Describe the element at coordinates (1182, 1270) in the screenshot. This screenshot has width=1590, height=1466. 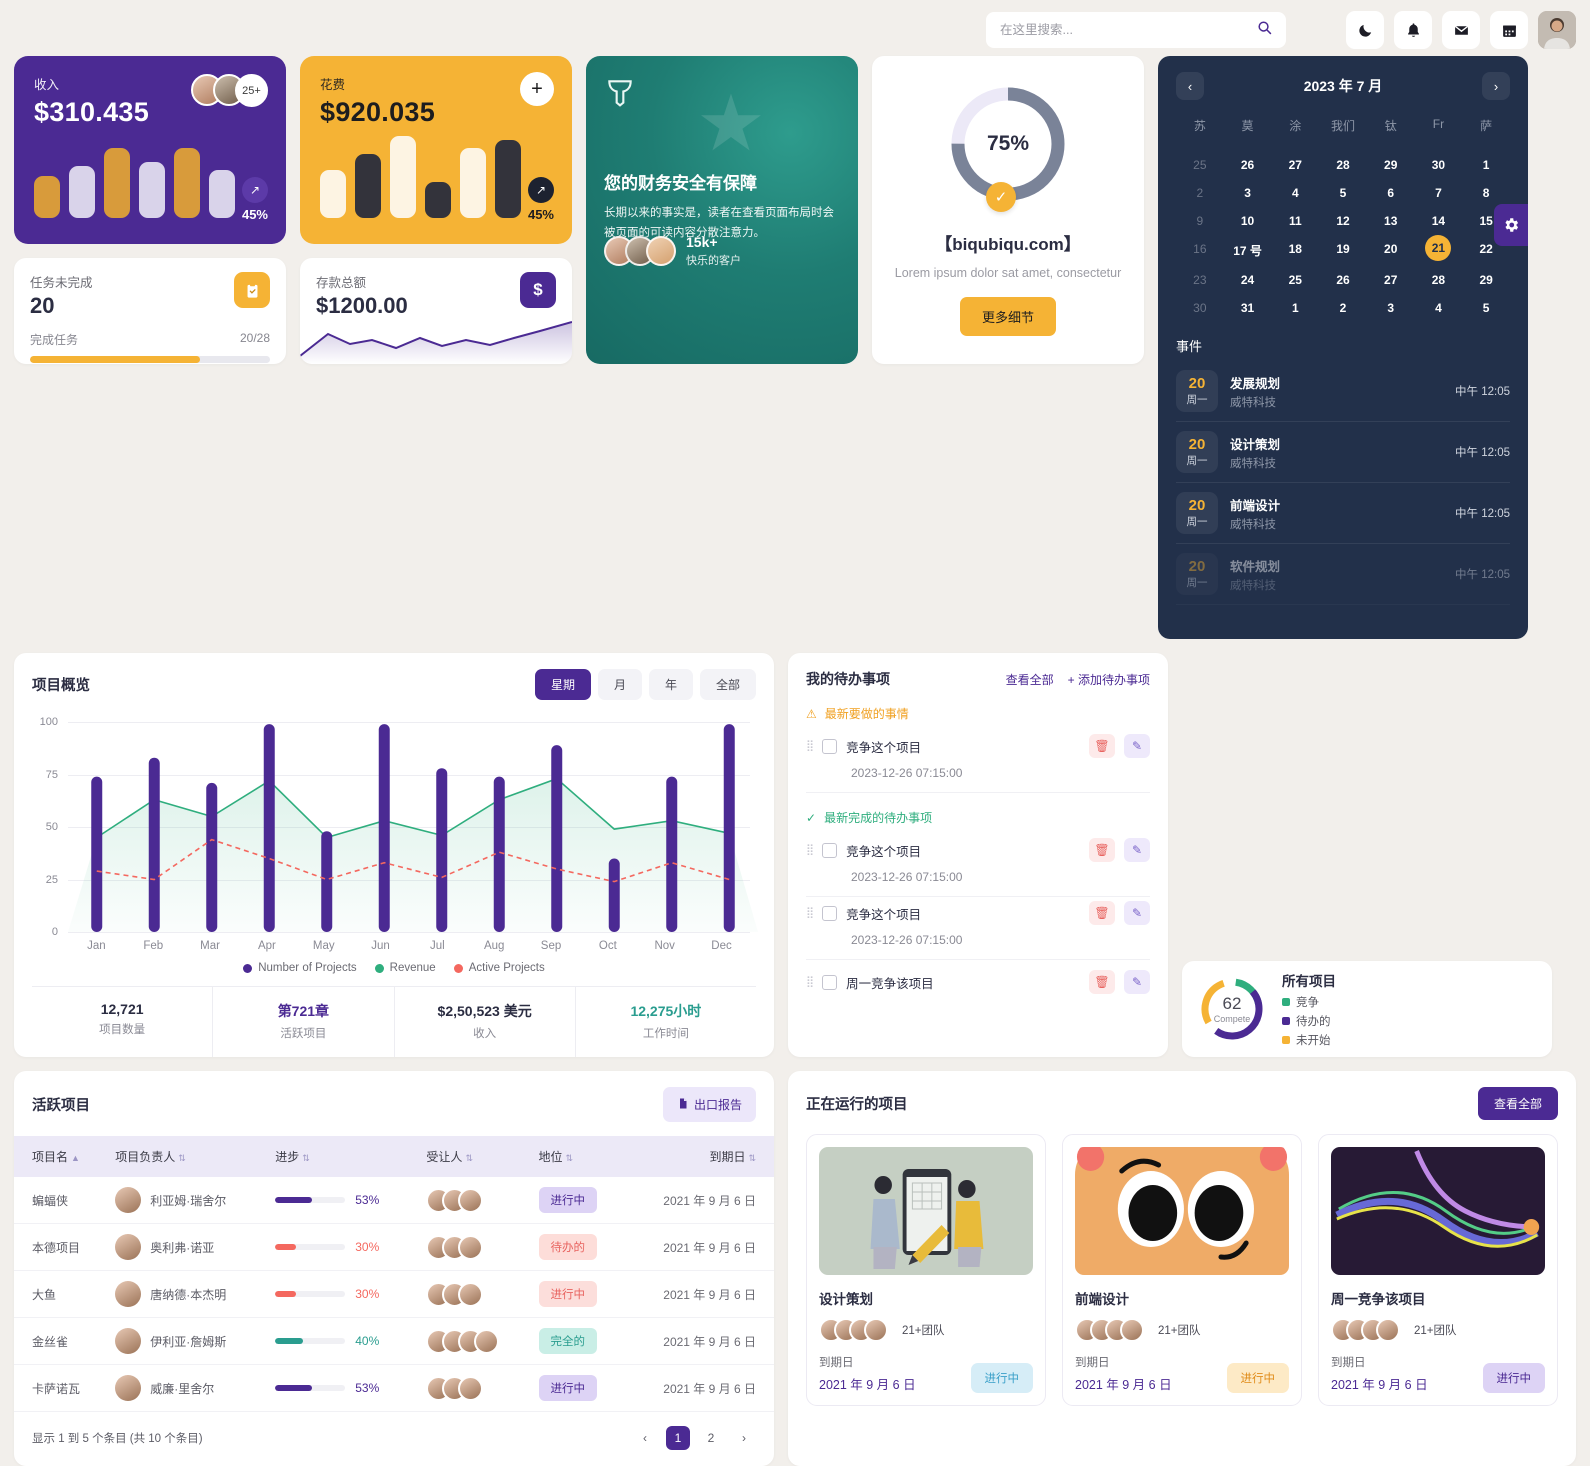
I see `running-project-card: 前端设计 21+团队 到期日 2021 年 9 月 6 日 进行中` at that location.